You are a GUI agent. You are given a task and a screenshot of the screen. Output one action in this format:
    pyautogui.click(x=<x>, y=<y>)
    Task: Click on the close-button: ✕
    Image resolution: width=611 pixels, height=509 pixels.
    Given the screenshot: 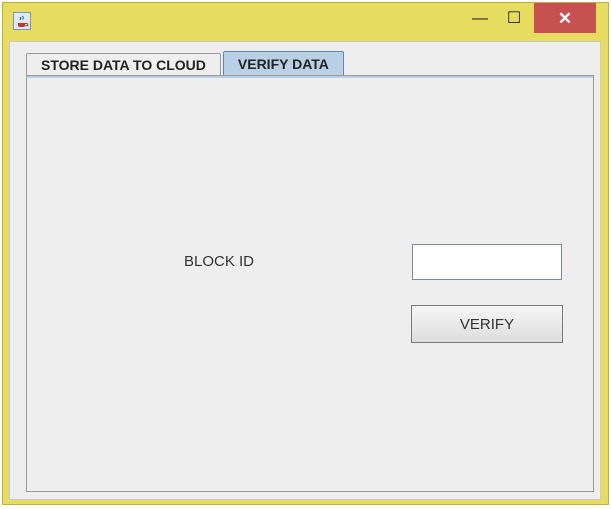 What is the action you would take?
    pyautogui.click(x=565, y=18)
    